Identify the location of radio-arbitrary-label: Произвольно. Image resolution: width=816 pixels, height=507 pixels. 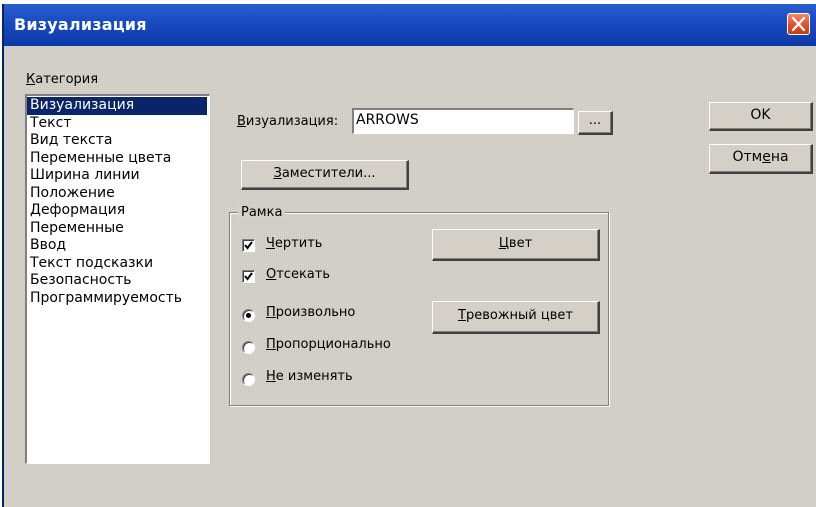
(311, 312).